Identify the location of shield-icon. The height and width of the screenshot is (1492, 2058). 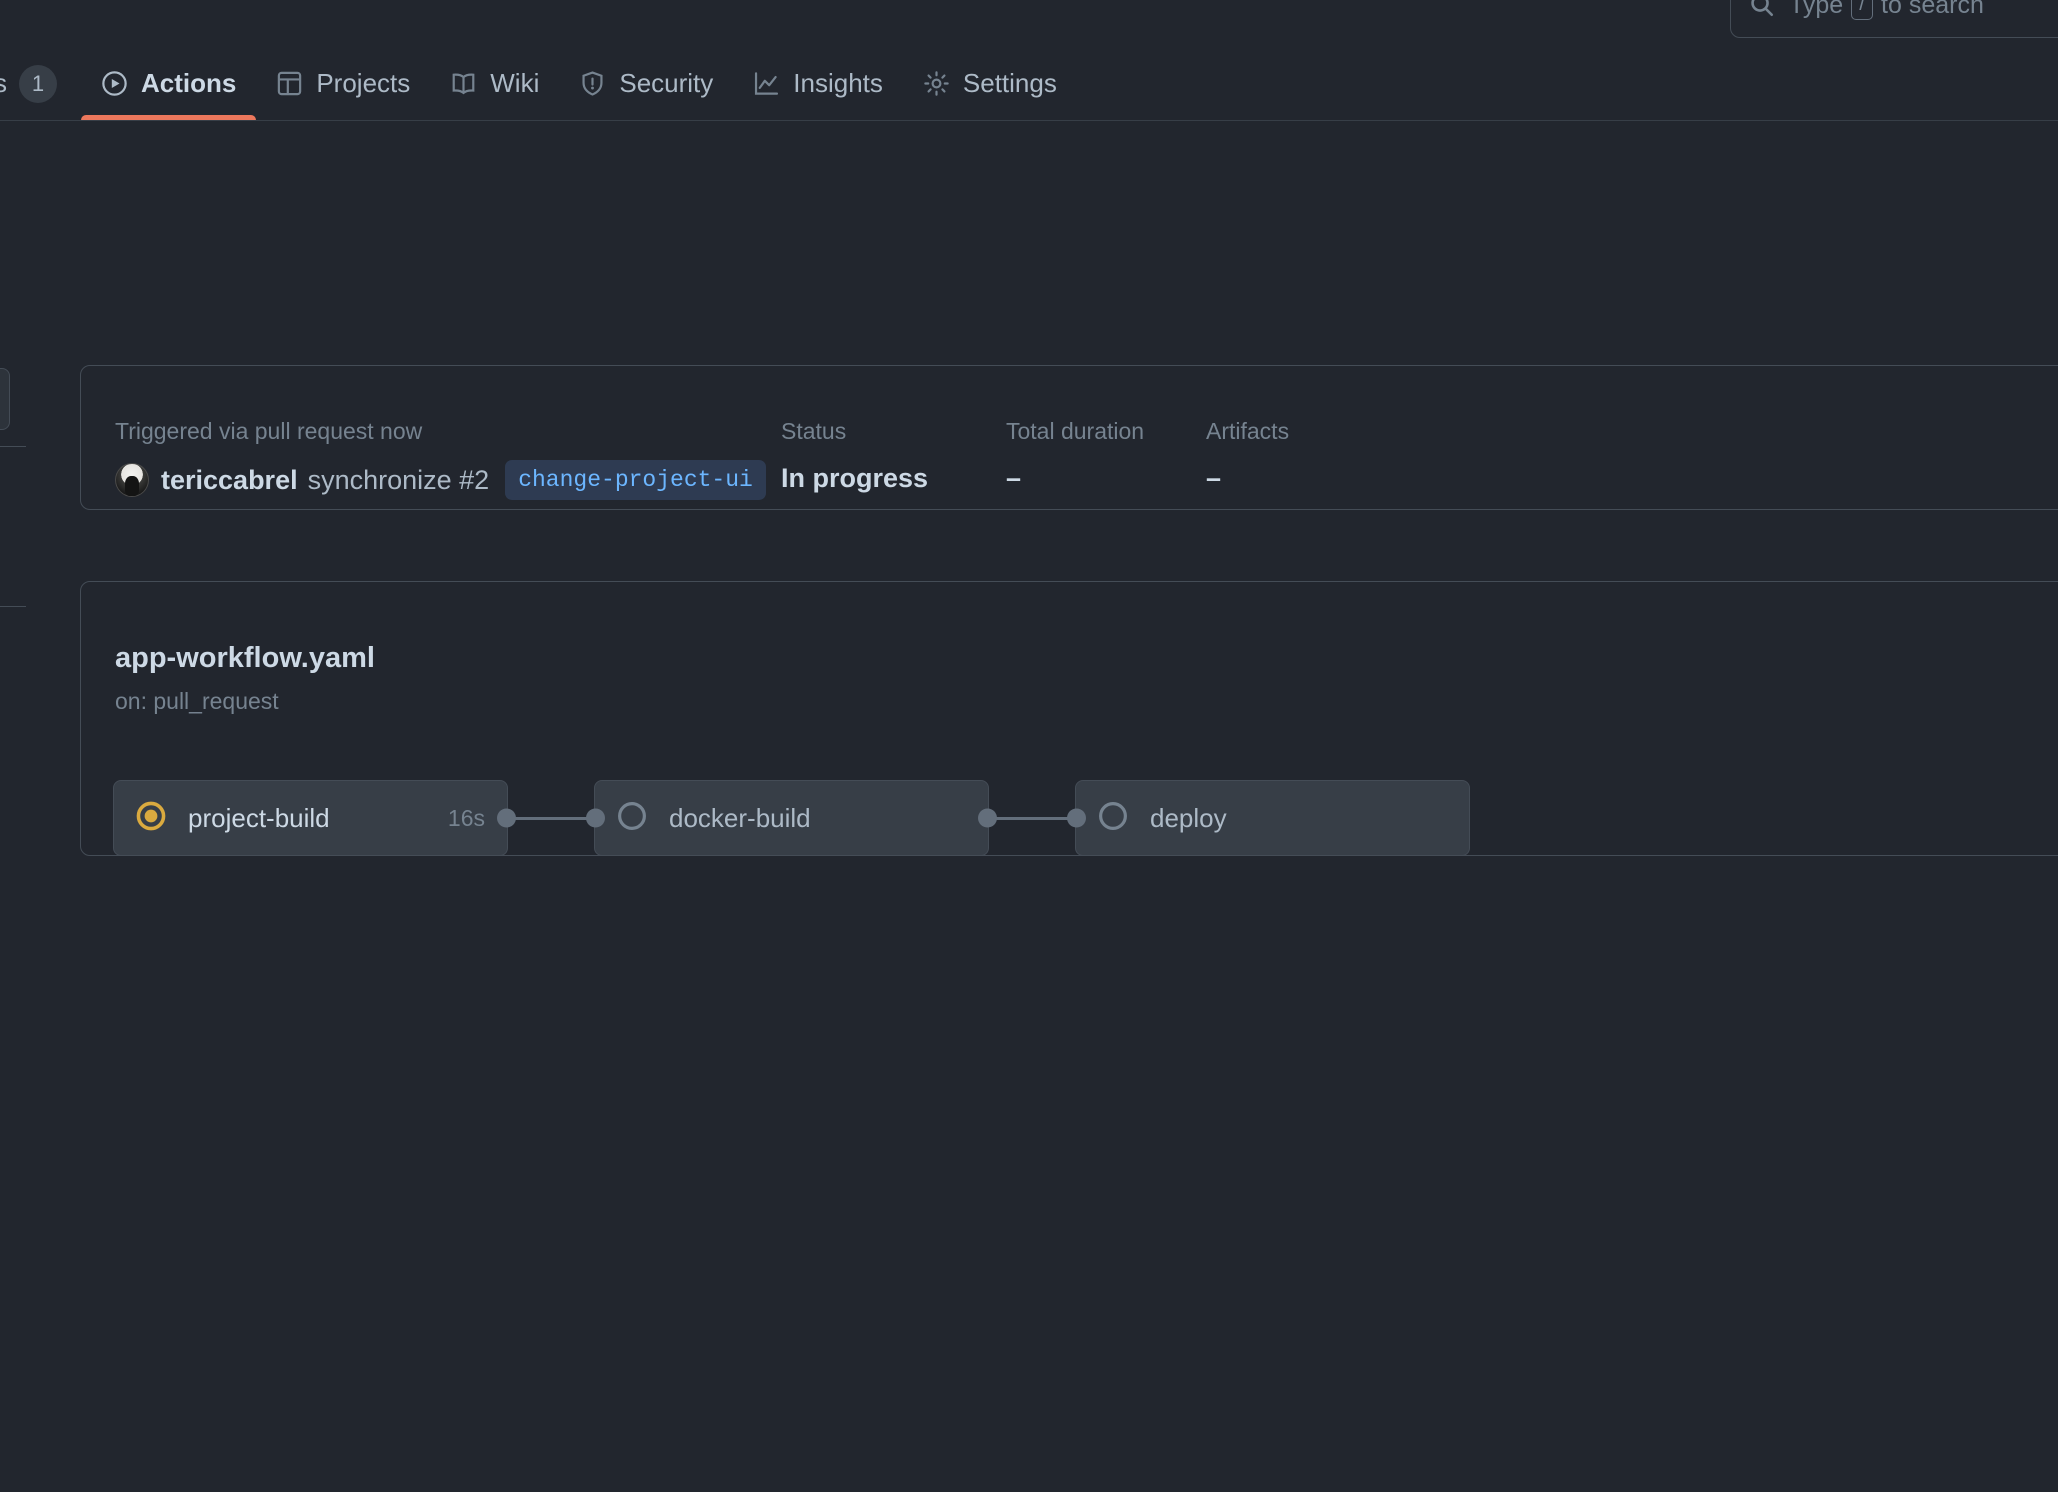
(592, 83).